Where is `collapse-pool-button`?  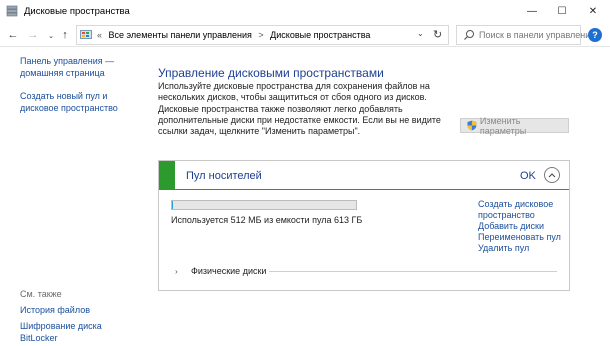
collapse-pool-button is located at coordinates (552, 175).